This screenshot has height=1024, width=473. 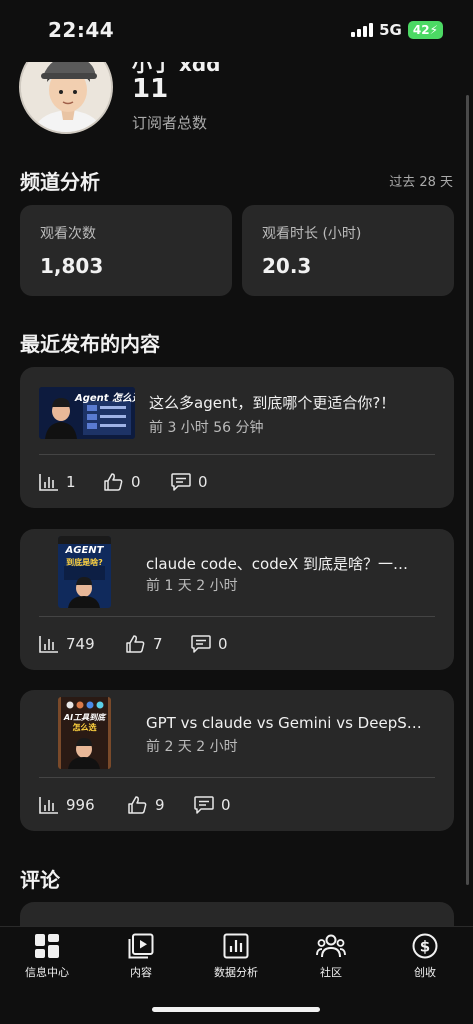 What do you see at coordinates (425, 972) in the screenshot?
I see `nav-earn-label: 创收` at bounding box center [425, 972].